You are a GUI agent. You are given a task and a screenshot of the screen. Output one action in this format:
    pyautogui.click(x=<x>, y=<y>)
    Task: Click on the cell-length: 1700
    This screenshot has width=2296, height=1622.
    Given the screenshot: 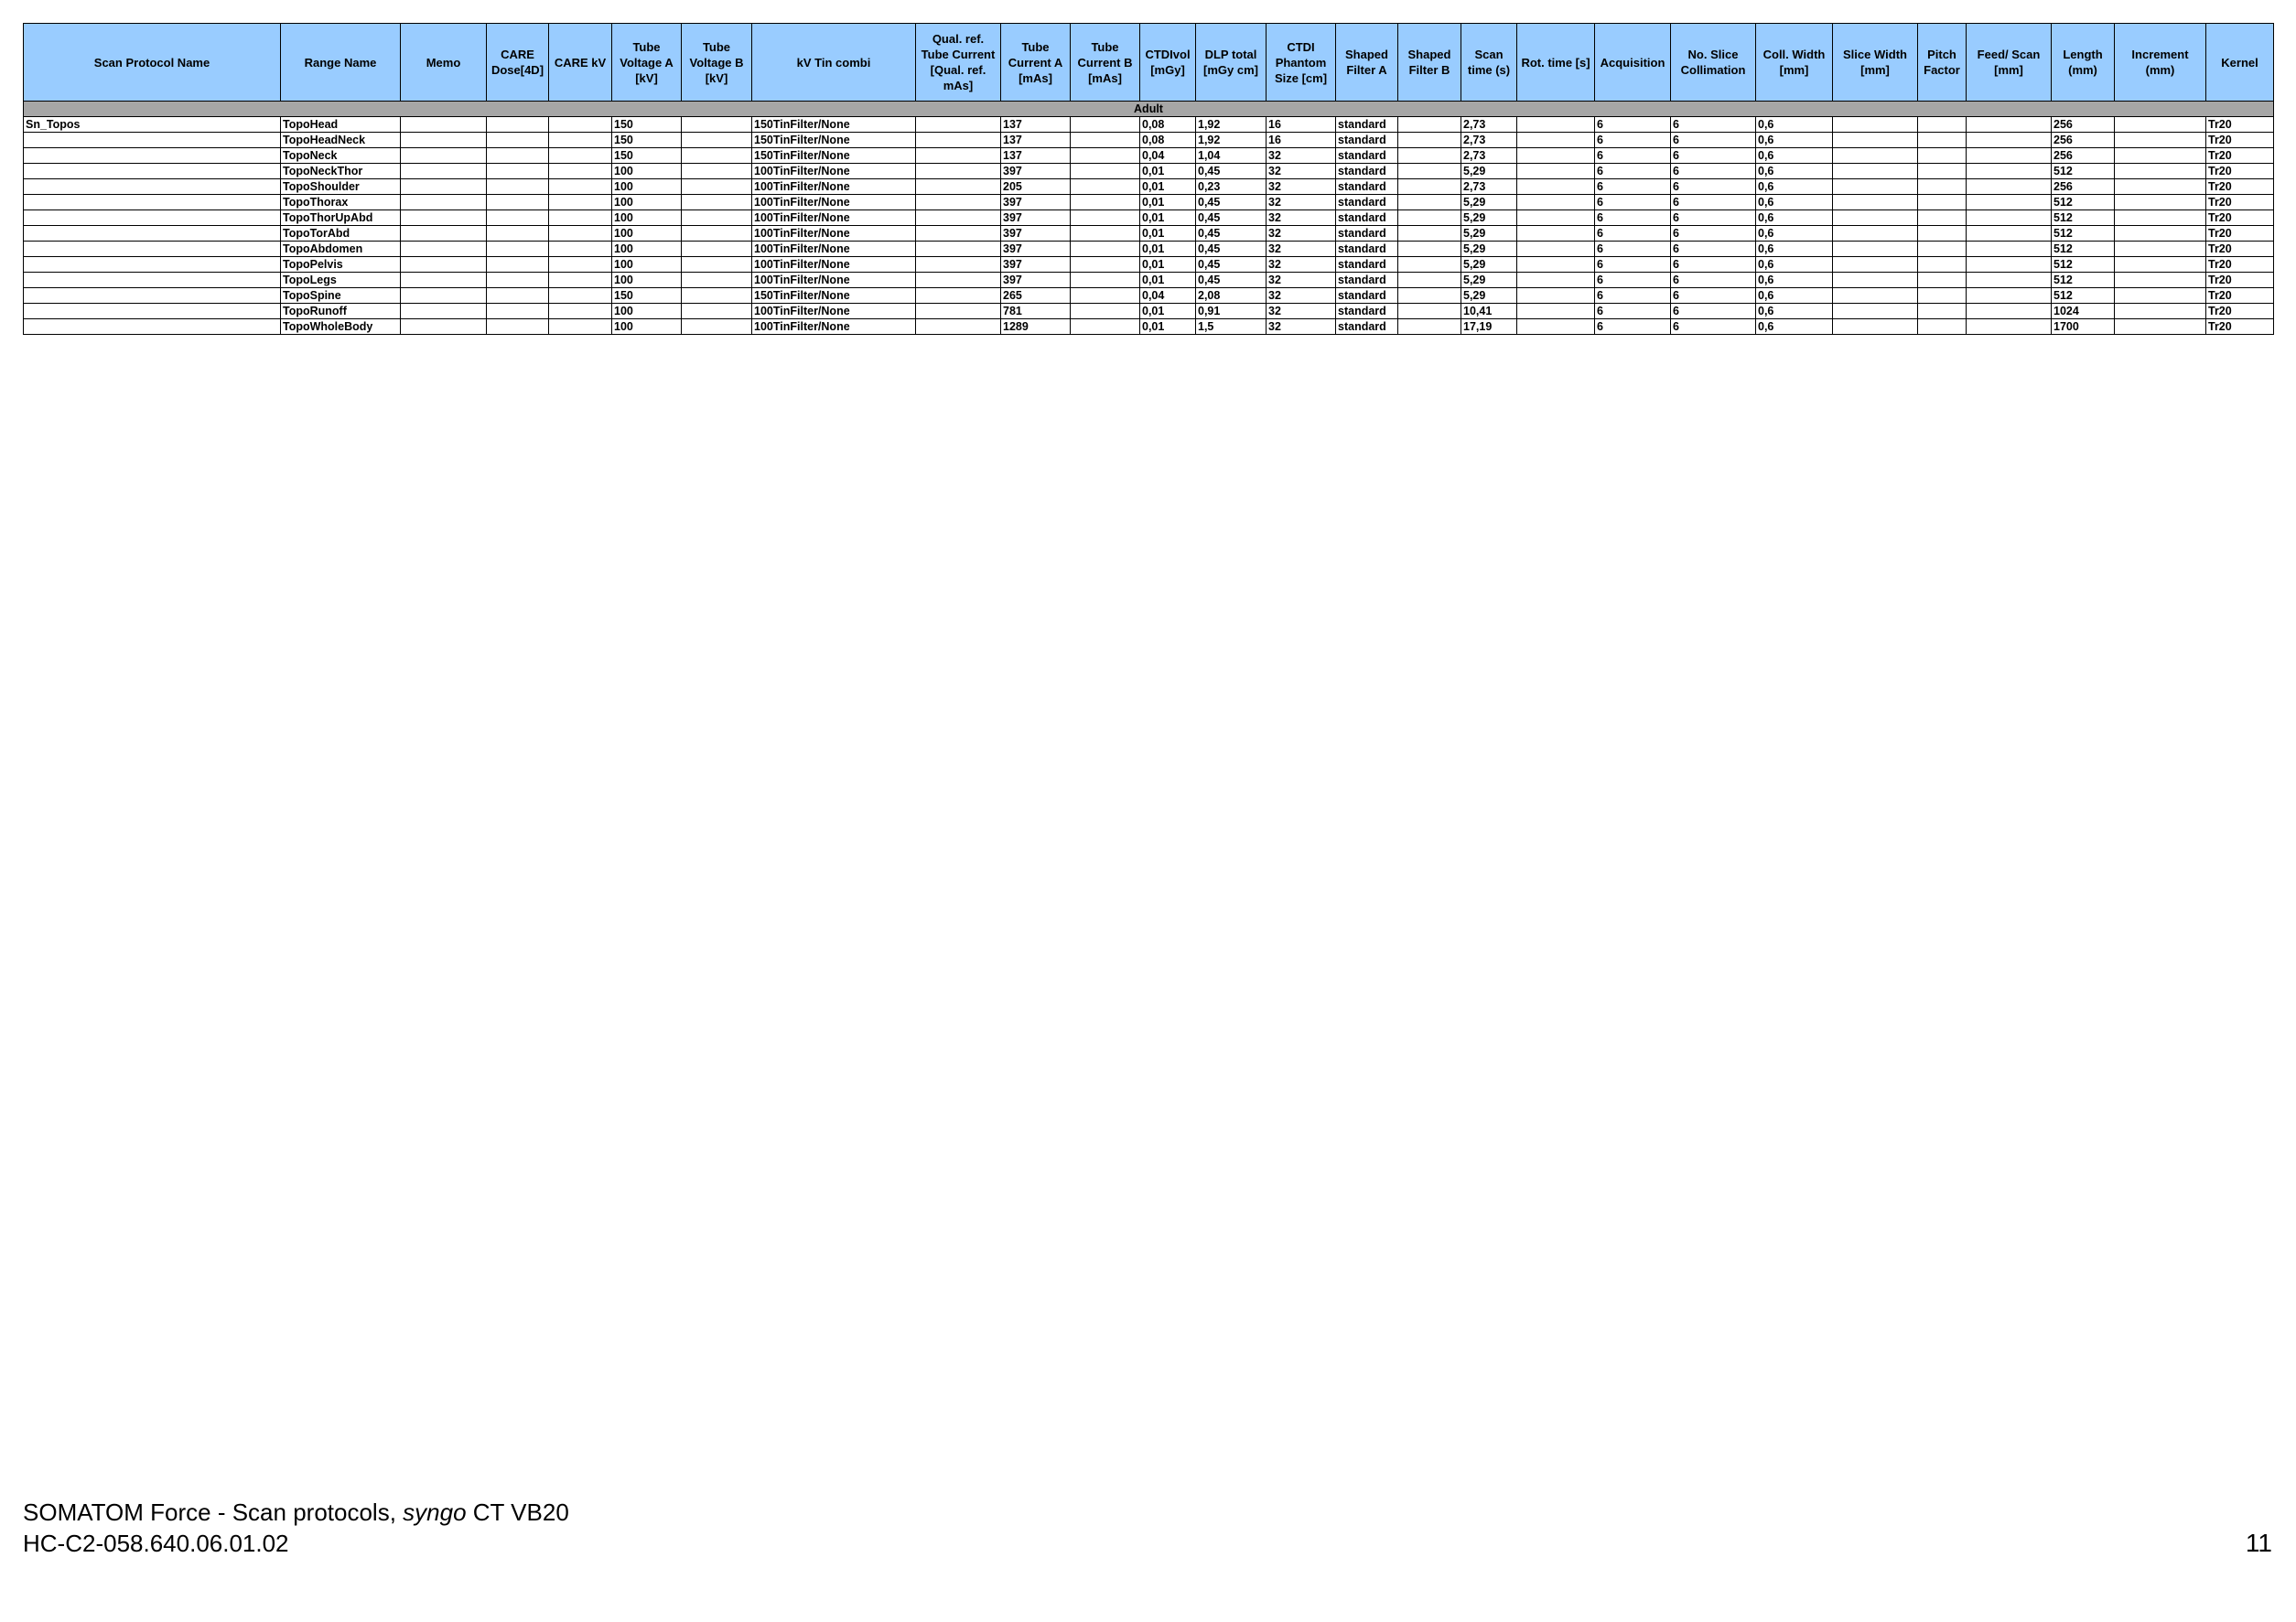 What is the action you would take?
    pyautogui.click(x=2083, y=326)
    